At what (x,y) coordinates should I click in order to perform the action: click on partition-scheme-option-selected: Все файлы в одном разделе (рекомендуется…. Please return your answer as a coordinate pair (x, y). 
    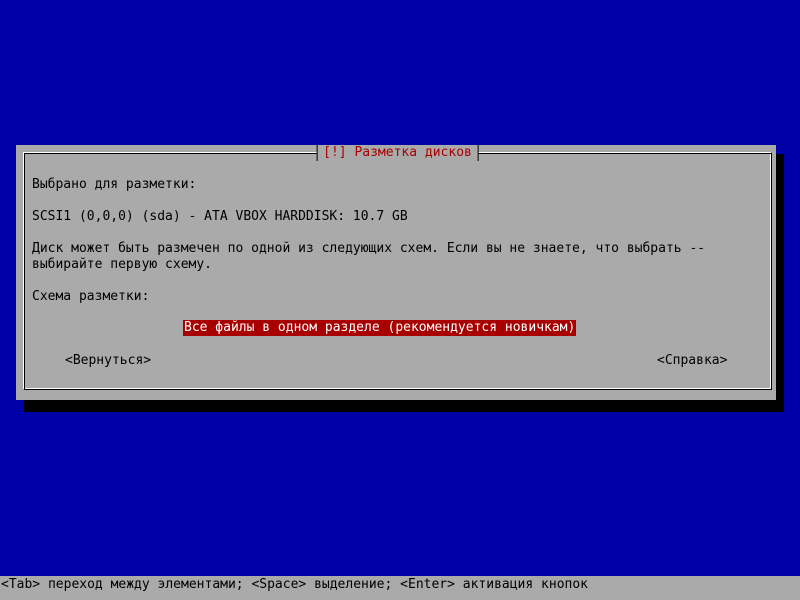
    Looking at the image, I should click on (380, 328).